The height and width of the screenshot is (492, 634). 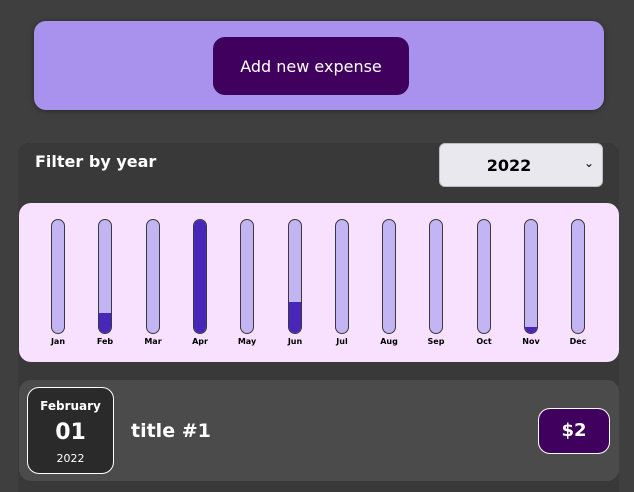 I want to click on expense-date-year: 2022, so click(x=70, y=458).